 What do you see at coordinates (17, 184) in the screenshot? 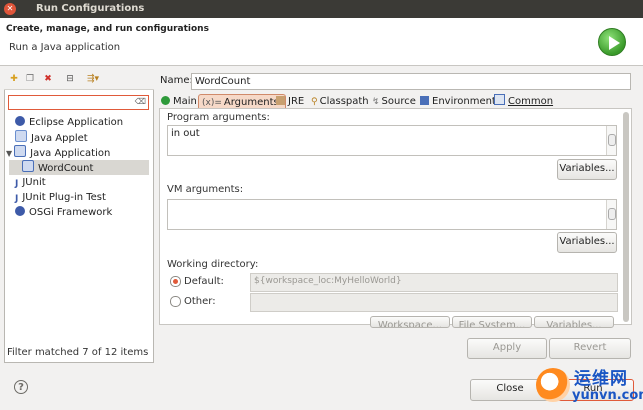
I see `junit-icon: J` at bounding box center [17, 184].